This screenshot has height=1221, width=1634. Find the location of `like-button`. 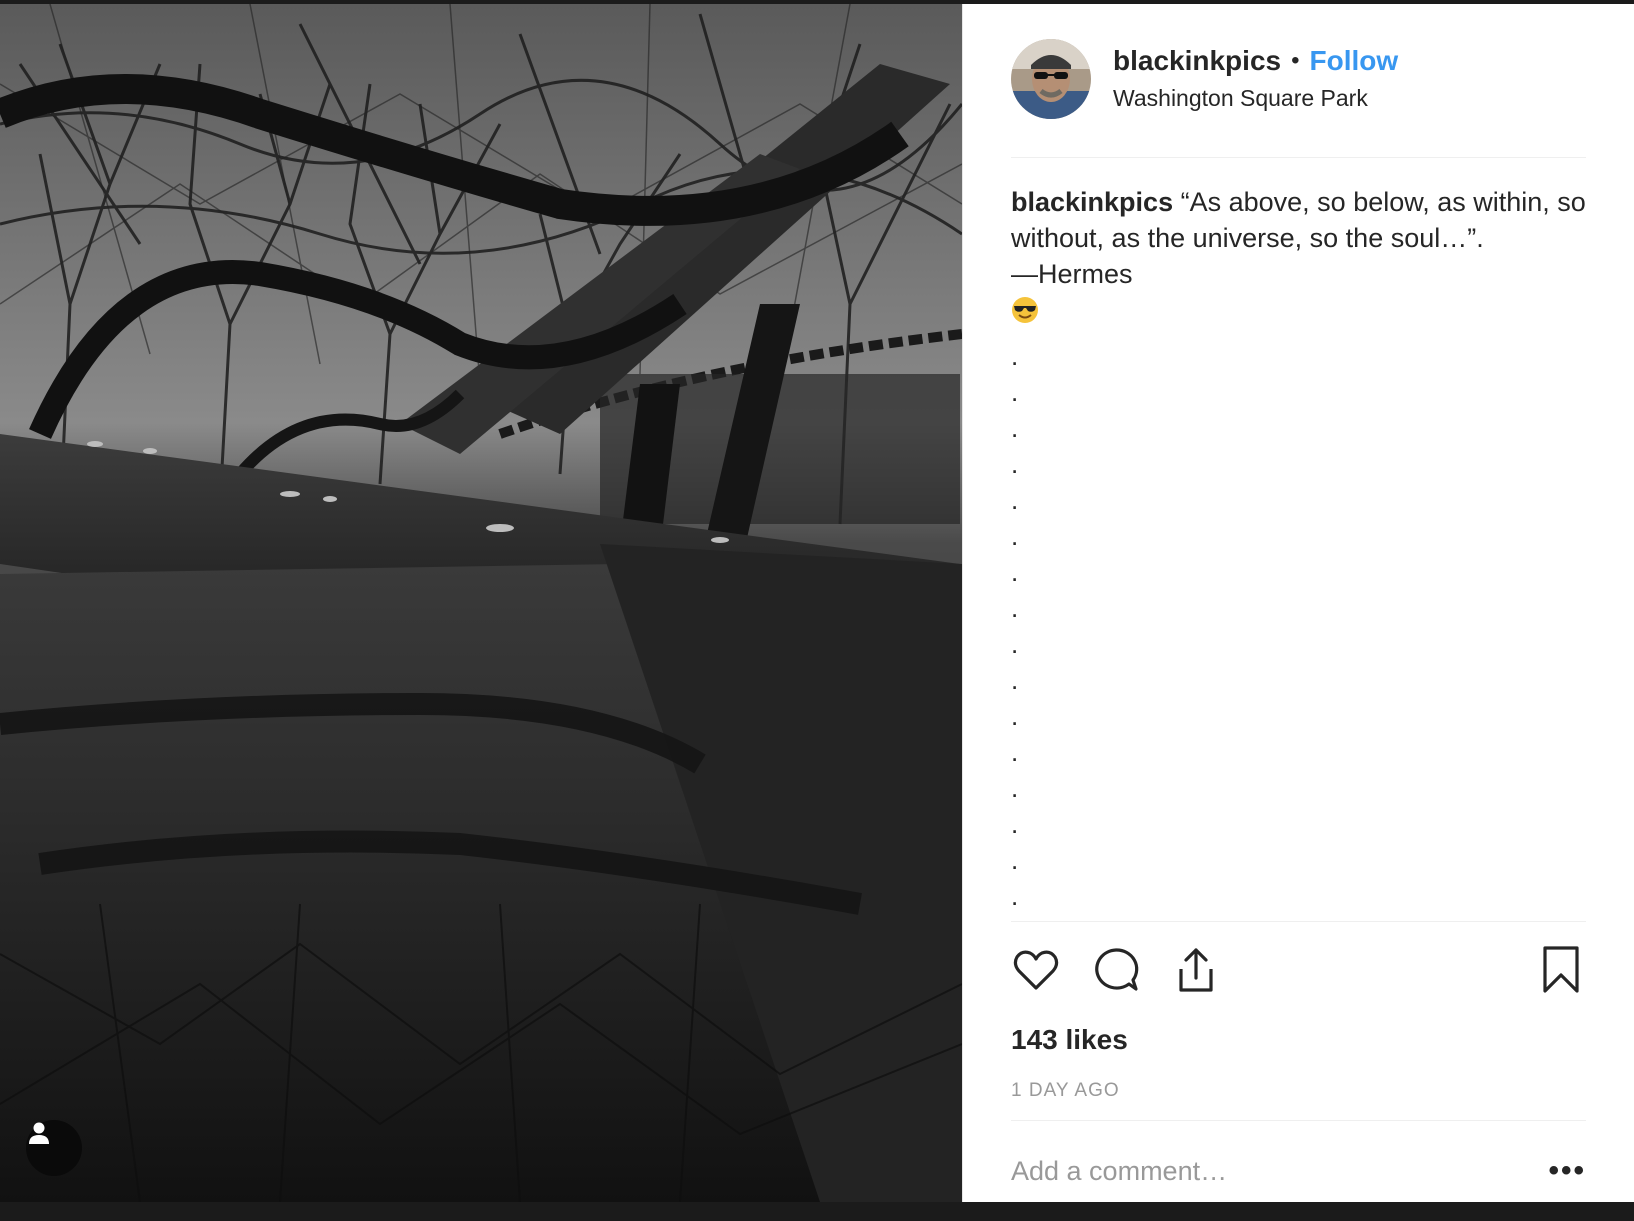

like-button is located at coordinates (1036, 970).